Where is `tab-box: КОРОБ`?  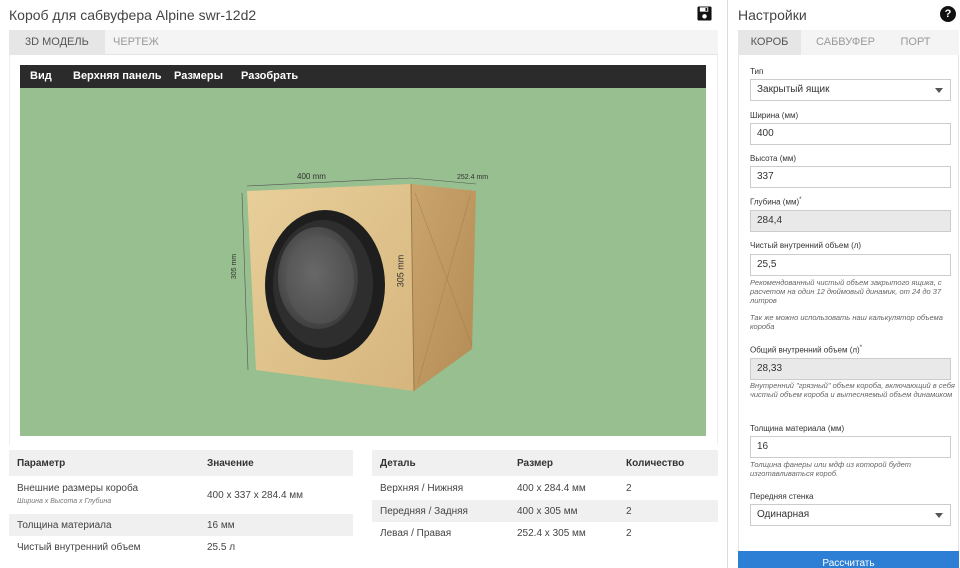 tab-box: КОРОБ is located at coordinates (769, 42).